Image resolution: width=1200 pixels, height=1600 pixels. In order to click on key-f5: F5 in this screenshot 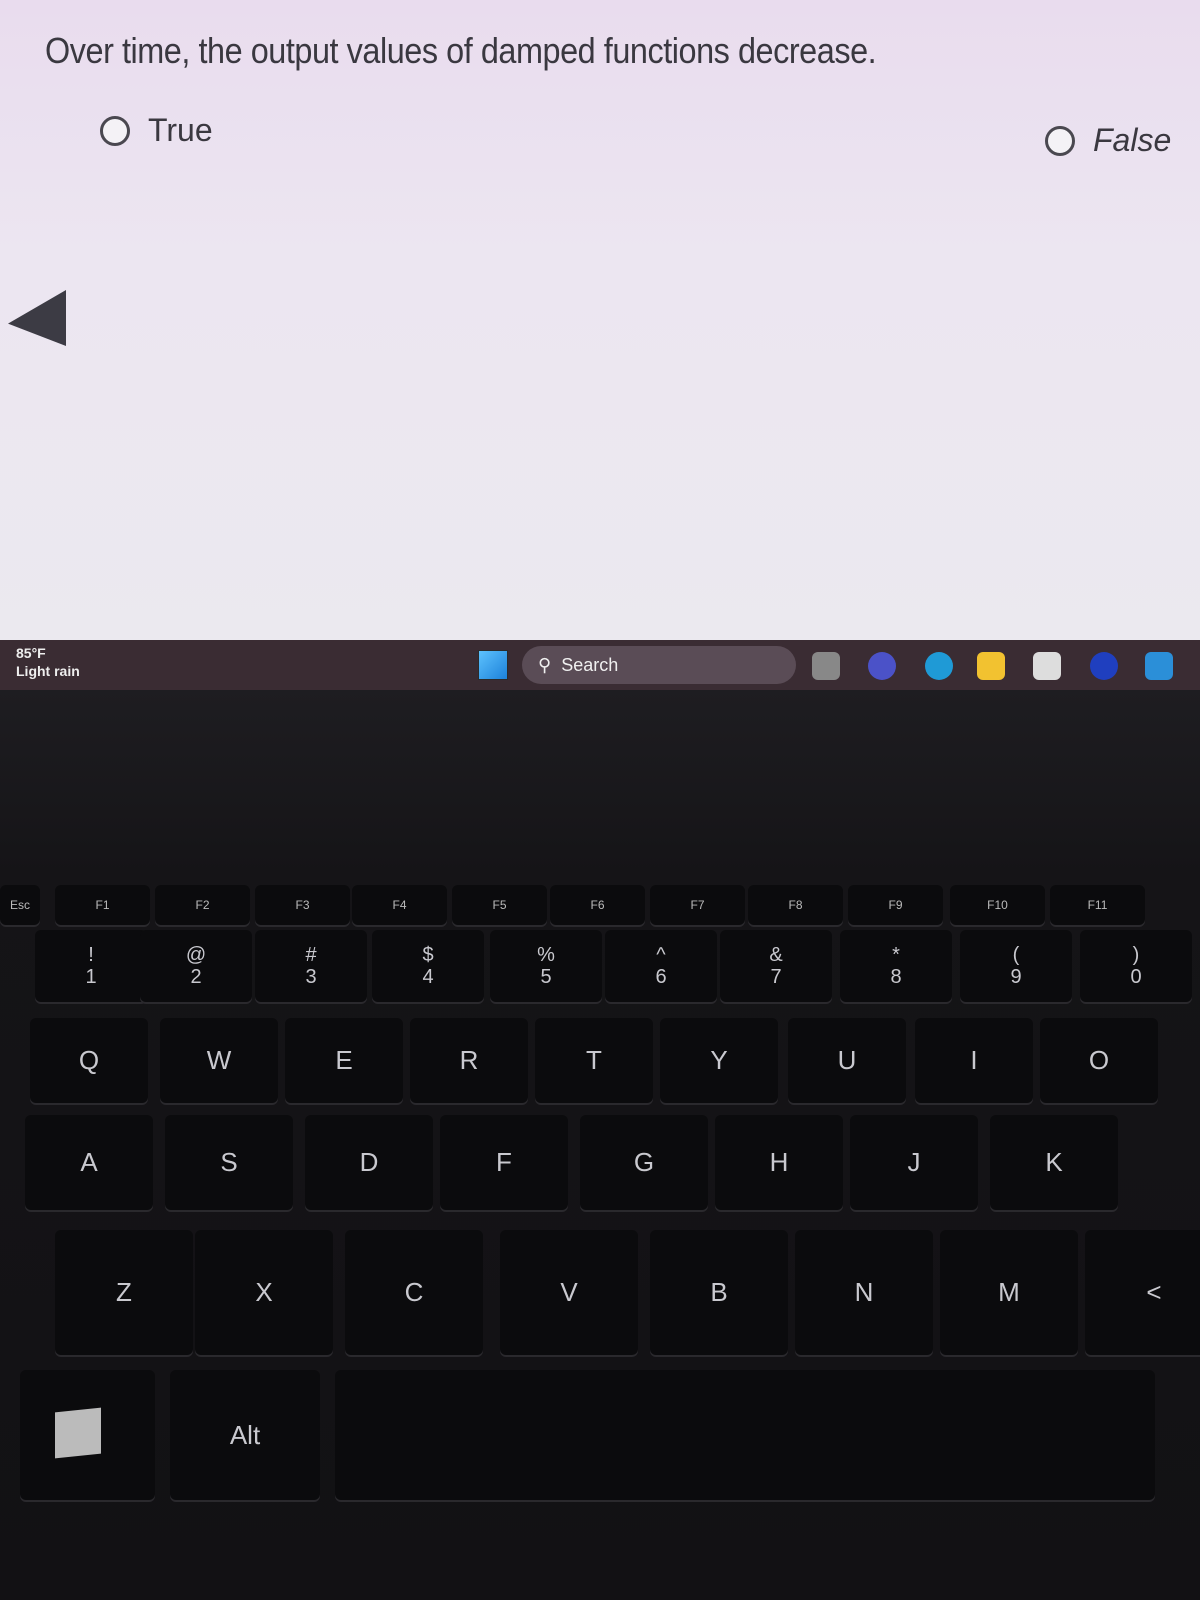, I will do `click(499, 905)`.